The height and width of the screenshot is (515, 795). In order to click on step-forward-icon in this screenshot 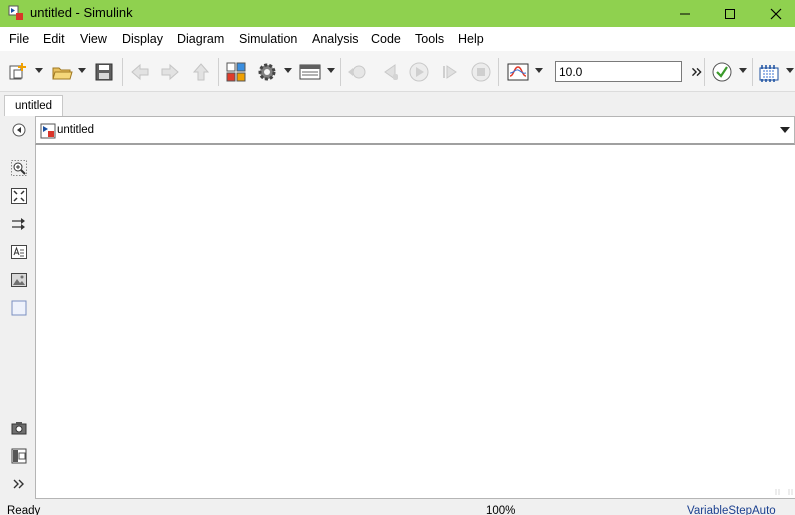, I will do `click(450, 72)`.